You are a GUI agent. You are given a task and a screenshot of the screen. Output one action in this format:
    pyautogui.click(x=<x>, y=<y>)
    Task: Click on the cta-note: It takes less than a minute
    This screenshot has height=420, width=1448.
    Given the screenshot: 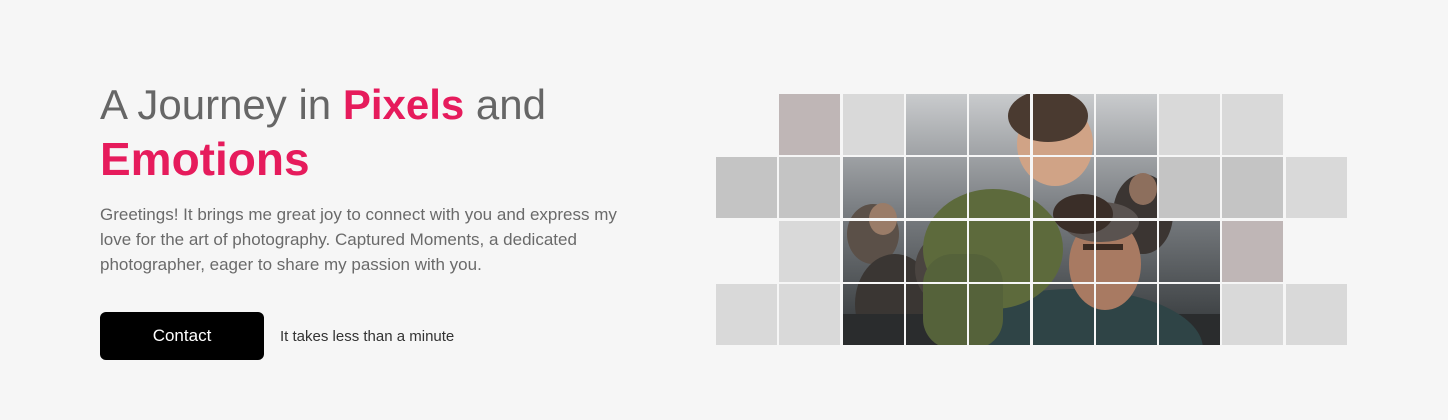 What is the action you would take?
    pyautogui.click(x=367, y=336)
    